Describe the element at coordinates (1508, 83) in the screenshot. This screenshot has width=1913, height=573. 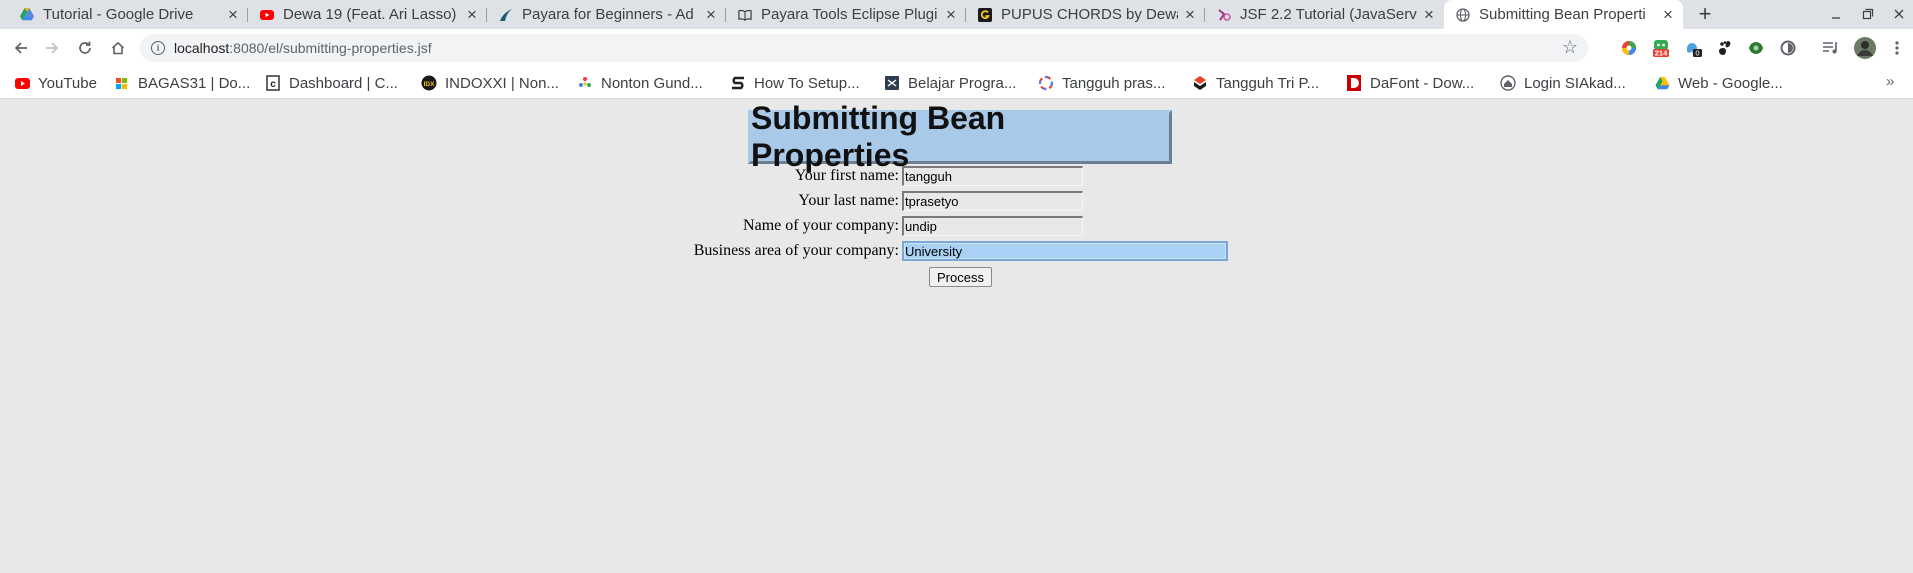
I see `siakad-icon` at that location.